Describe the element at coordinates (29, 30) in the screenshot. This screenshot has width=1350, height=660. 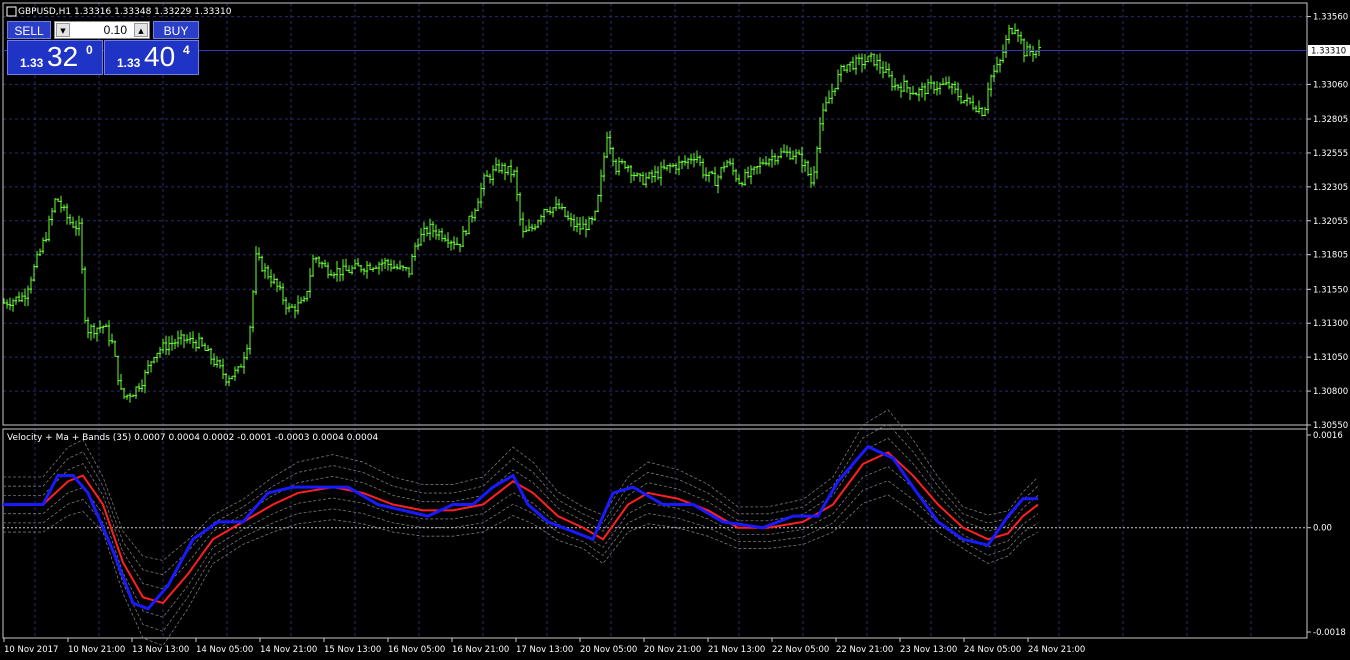
I see `sell-button: SELL` at that location.